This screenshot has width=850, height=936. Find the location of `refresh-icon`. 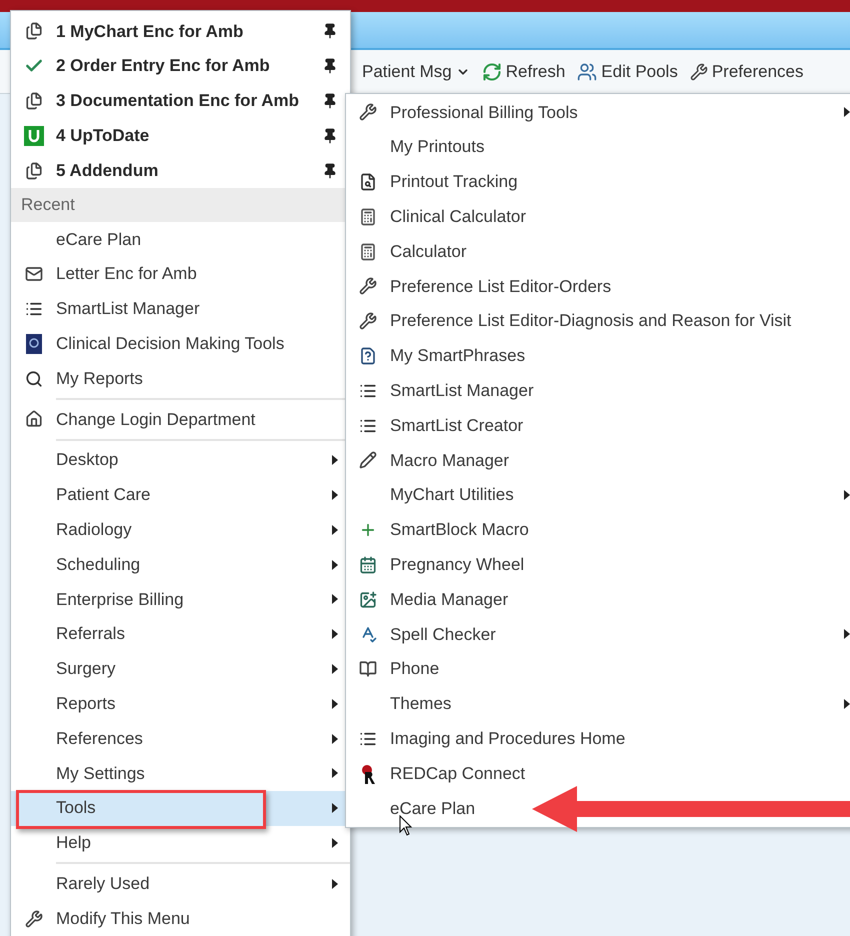

refresh-icon is located at coordinates (492, 72).